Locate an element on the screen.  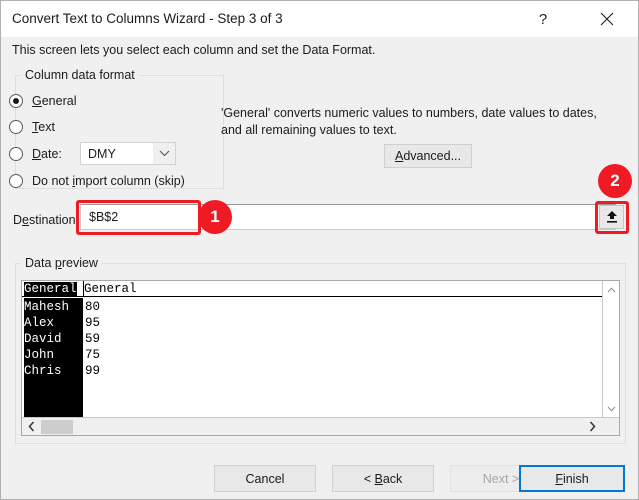
preview-label-pre: Data is located at coordinates (40, 263).